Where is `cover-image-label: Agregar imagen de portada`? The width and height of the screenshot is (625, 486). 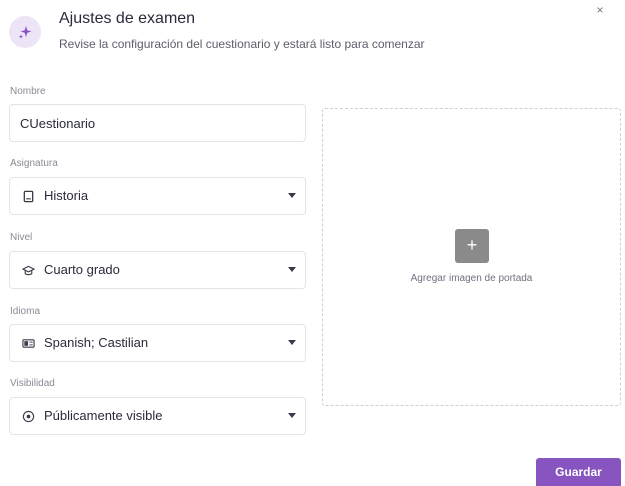
cover-image-label: Agregar imagen de portada is located at coordinates (471, 278).